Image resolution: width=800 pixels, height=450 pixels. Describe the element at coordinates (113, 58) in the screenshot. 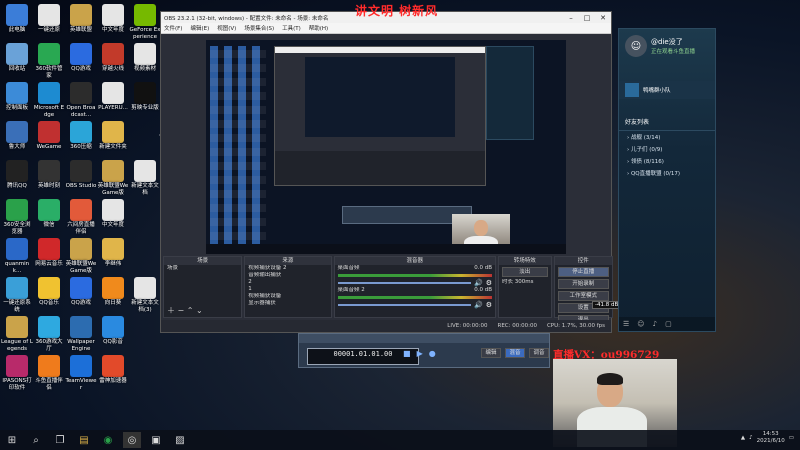

I see `desktop-icon: 穿越火线` at that location.